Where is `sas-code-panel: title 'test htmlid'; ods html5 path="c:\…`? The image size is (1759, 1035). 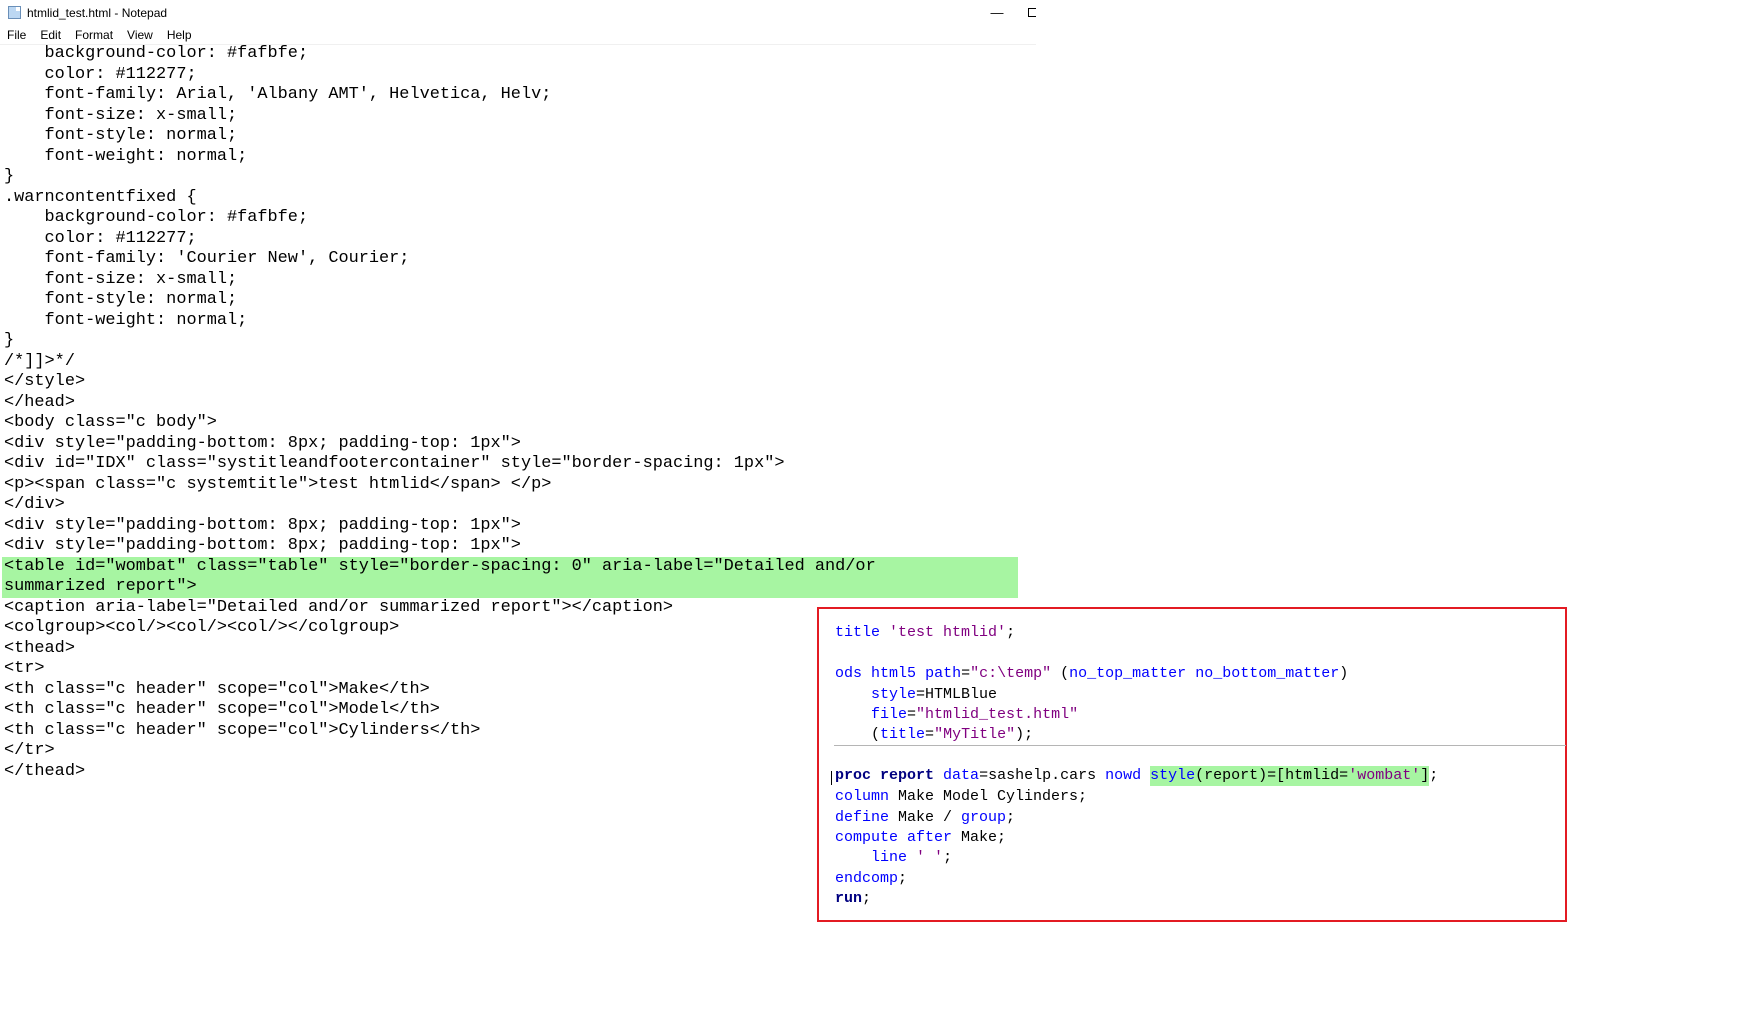
sas-code-panel: title 'test htmlid'; ods html5 path="c:\… is located at coordinates (1192, 764).